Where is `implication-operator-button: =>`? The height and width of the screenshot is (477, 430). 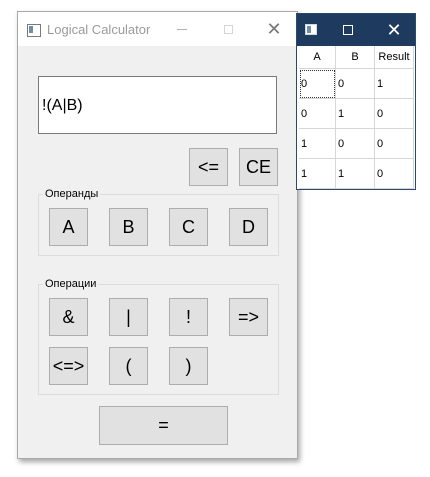
implication-operator-button: => is located at coordinates (248, 317).